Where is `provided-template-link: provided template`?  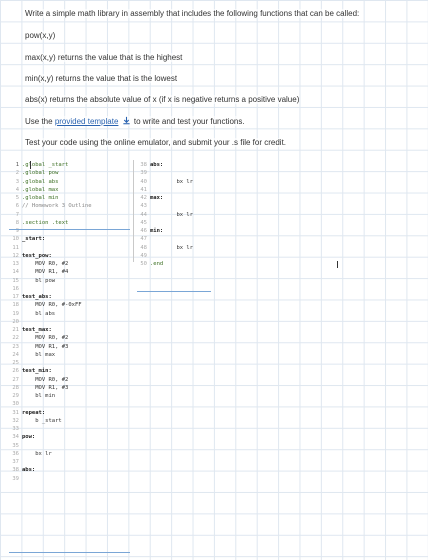 provided-template-link: provided template is located at coordinates (87, 121).